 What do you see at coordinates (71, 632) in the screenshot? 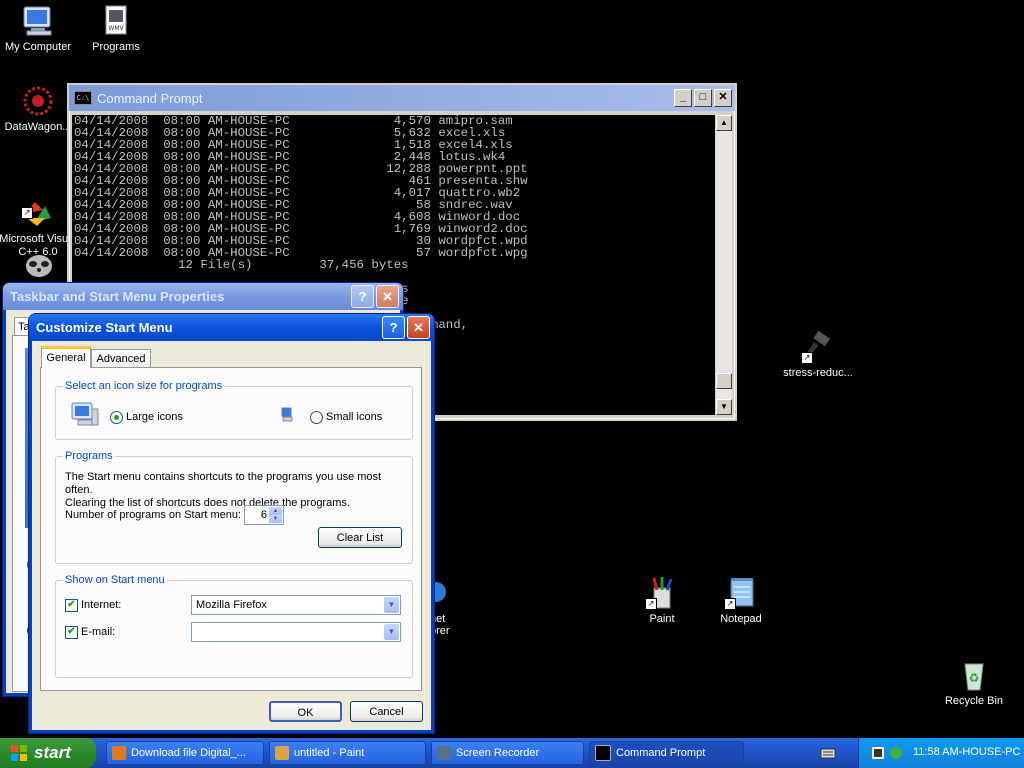
I see `email-checkbox: ✔` at bounding box center [71, 632].